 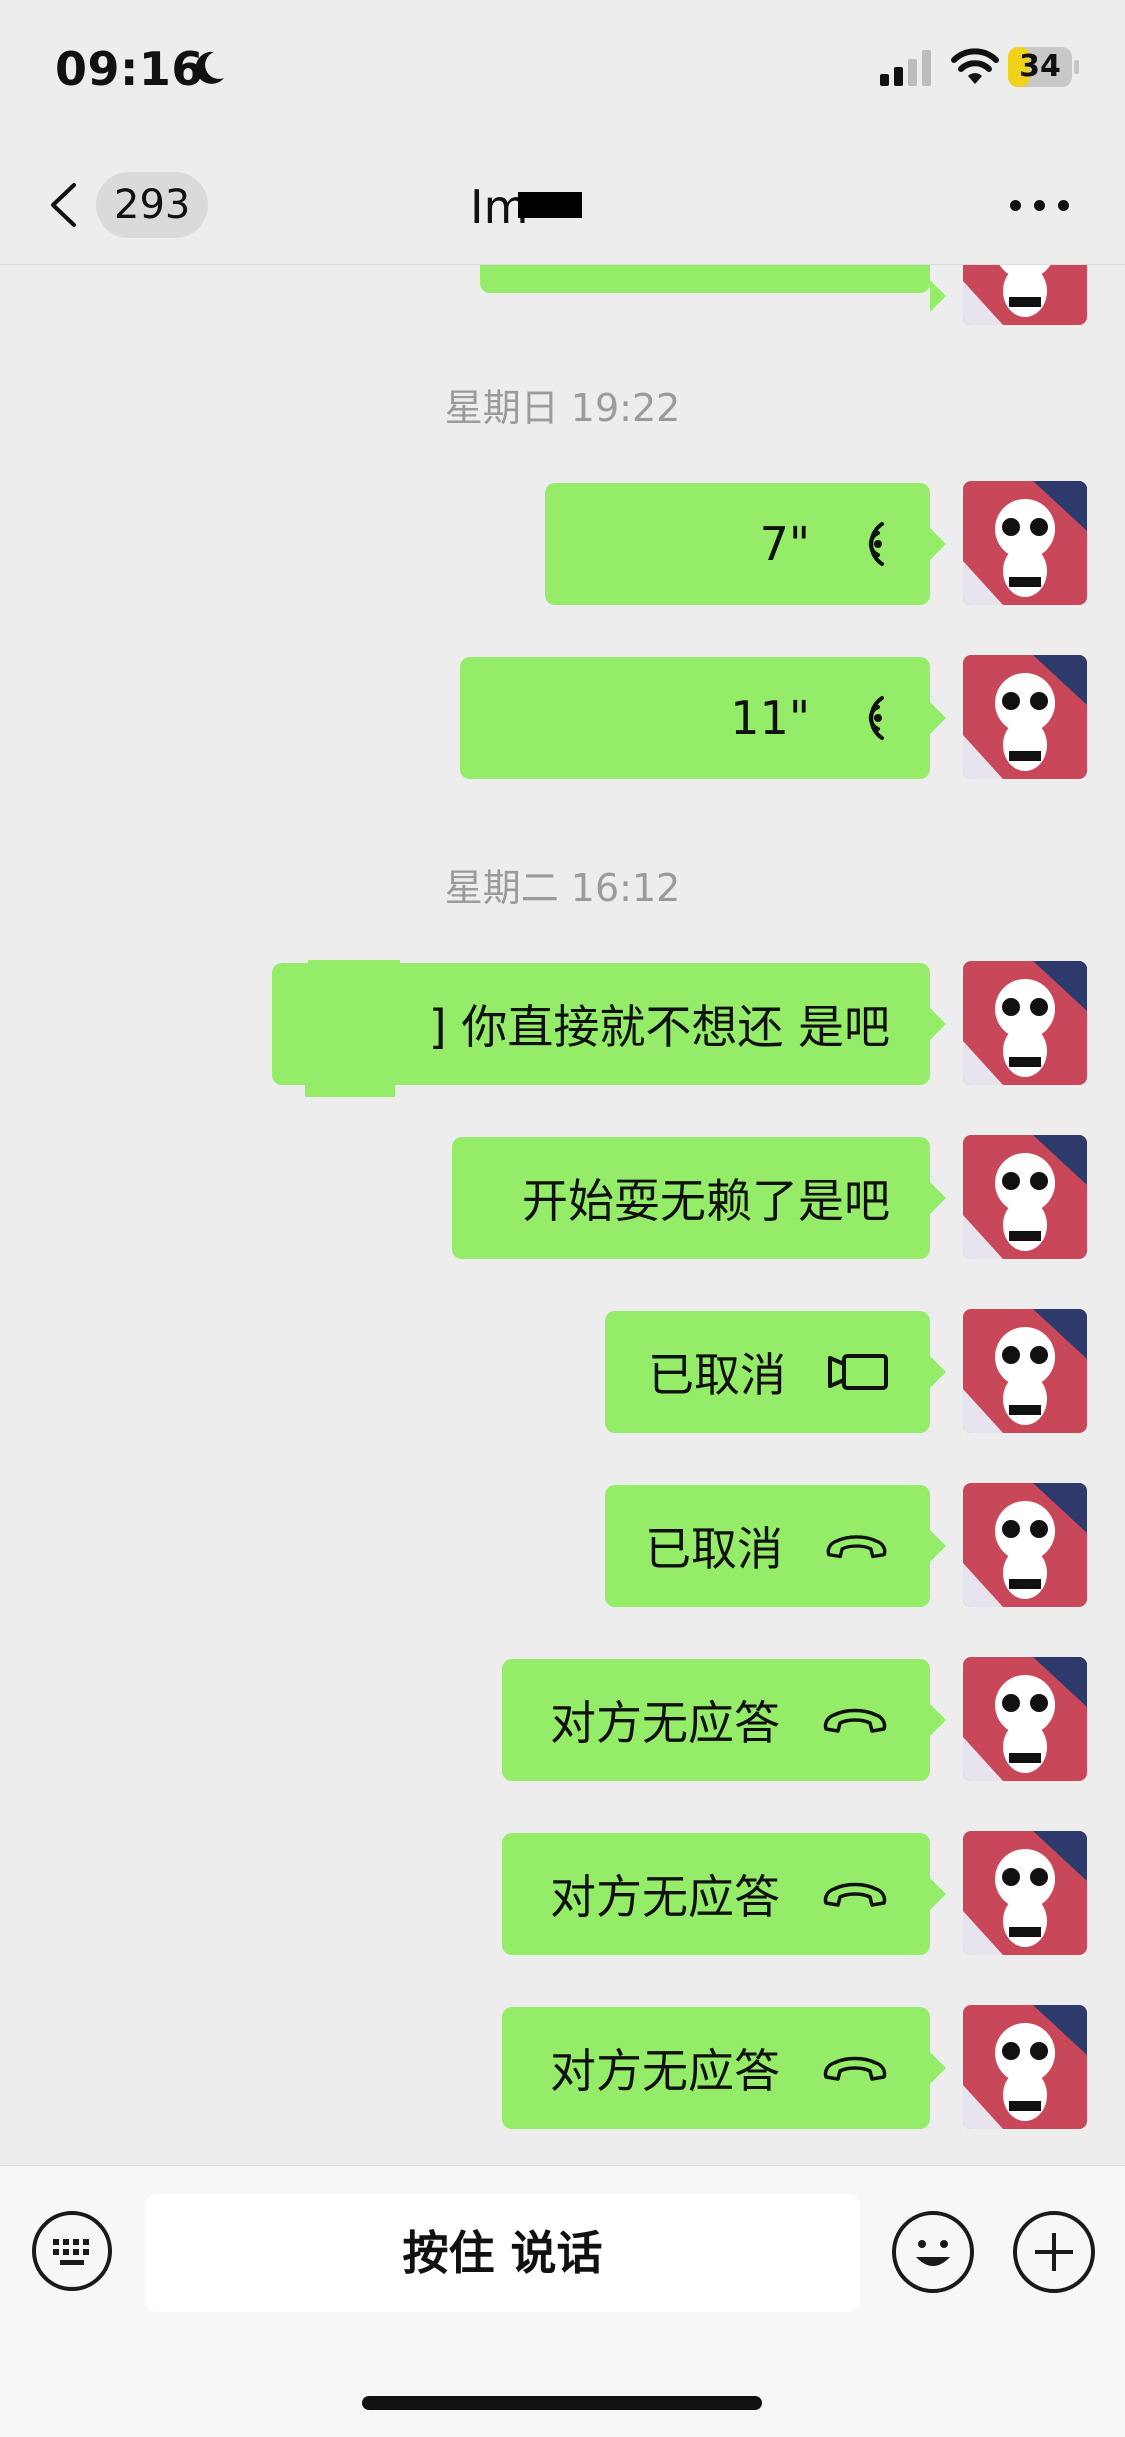 What do you see at coordinates (905, 68) in the screenshot?
I see `cellular-signal-icon` at bounding box center [905, 68].